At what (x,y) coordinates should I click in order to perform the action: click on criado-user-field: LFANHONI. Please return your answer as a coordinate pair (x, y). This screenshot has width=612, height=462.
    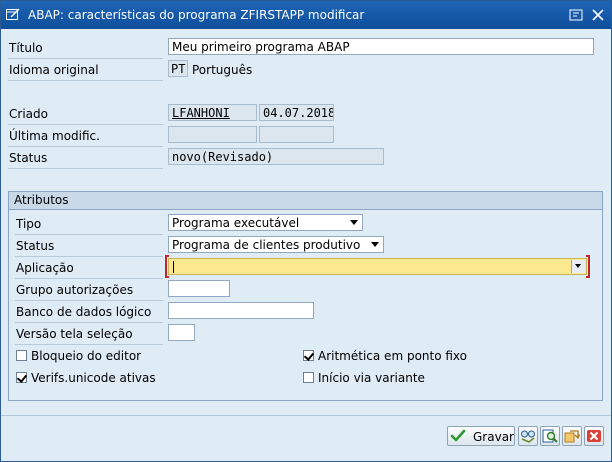
    Looking at the image, I should click on (212, 112).